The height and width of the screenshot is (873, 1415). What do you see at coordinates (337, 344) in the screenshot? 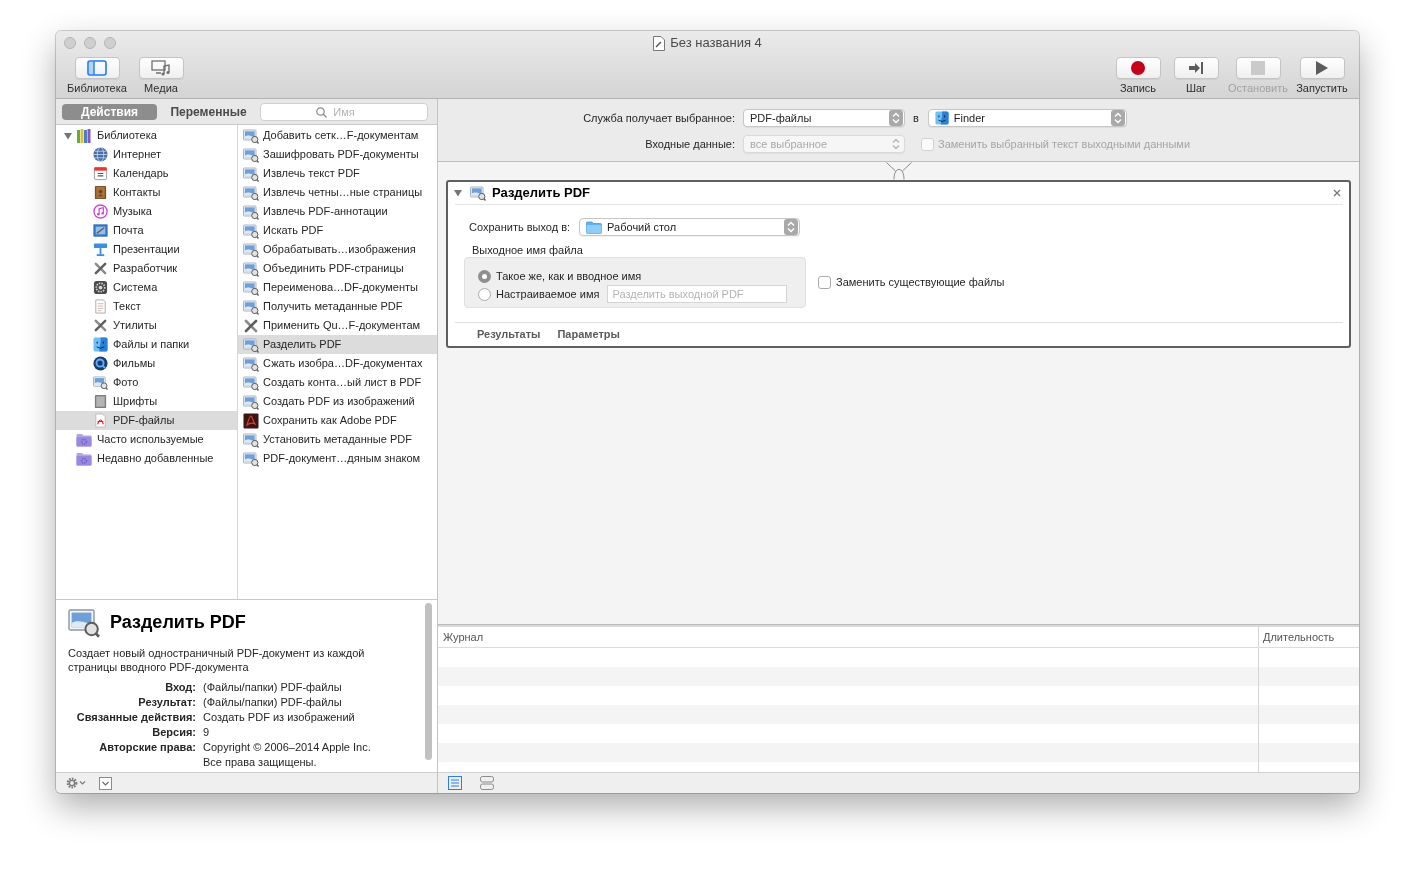
I see `action-item: Разделить PDF` at bounding box center [337, 344].